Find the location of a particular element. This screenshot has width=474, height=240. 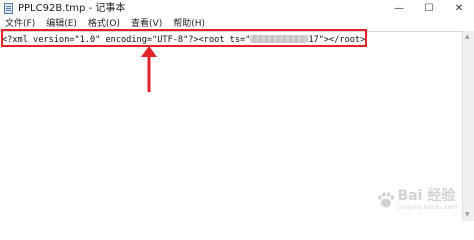

window-controls: — ☐ ✕ is located at coordinates (429, 8).